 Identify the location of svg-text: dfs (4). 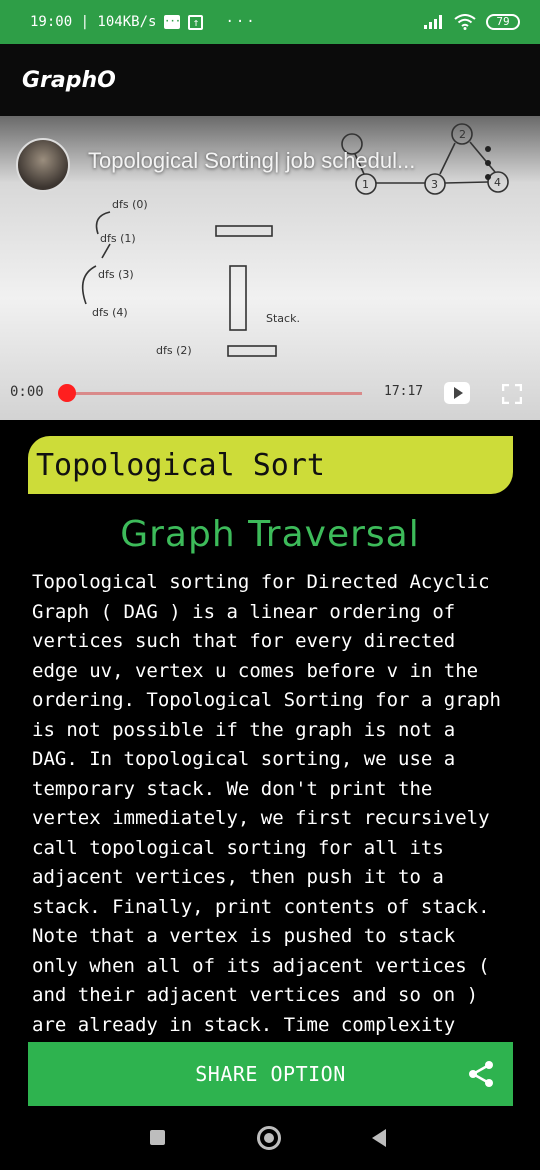
(110, 312).